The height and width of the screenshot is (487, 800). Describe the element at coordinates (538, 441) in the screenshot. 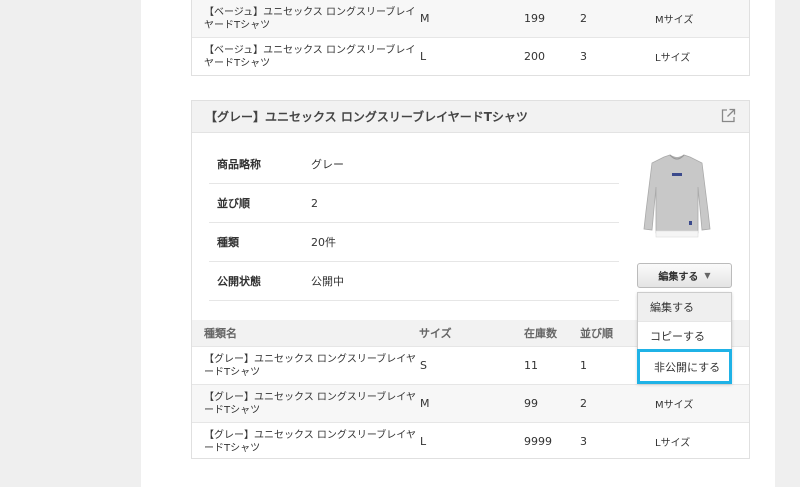

I see `variant-stock: 9999` at that location.